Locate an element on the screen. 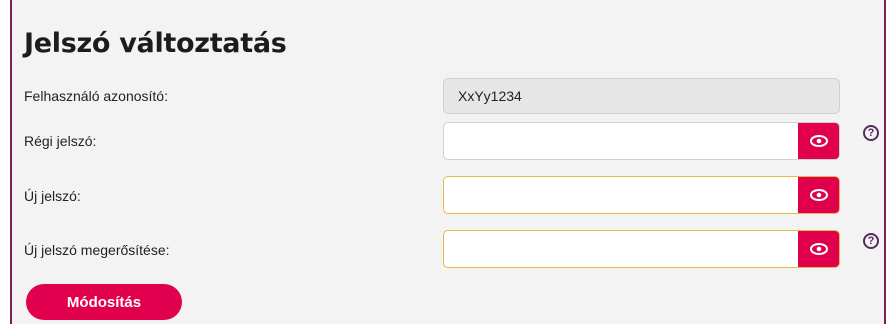 Image resolution: width=892 pixels, height=324 pixels. user-id-label: Felhasználó azonosító: is located at coordinates (96, 96).